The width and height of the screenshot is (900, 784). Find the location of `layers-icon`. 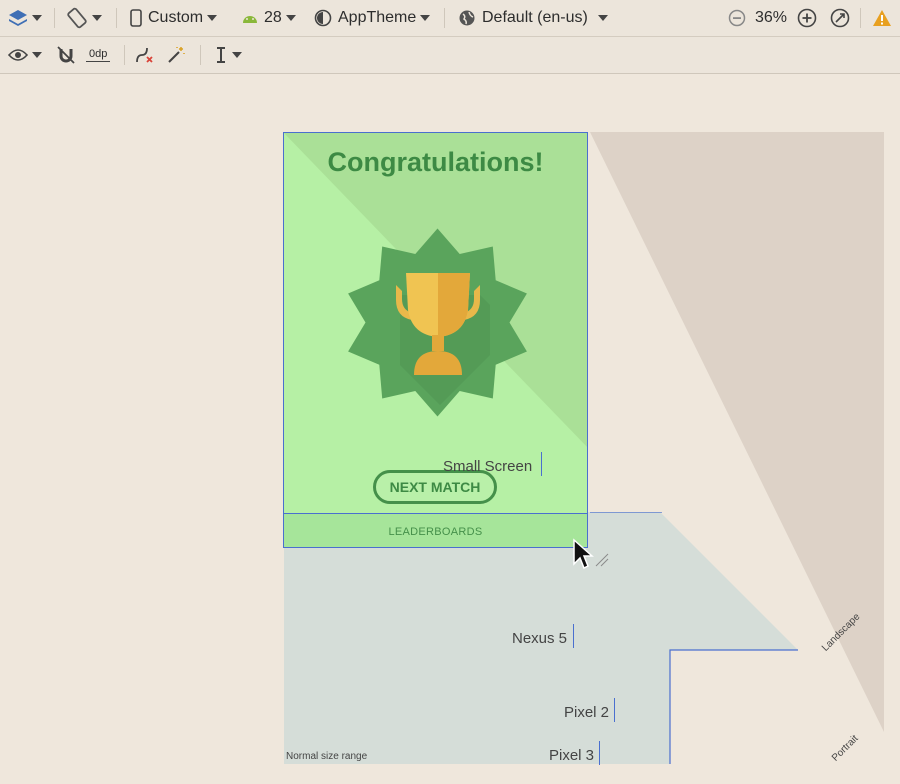

layers-icon is located at coordinates (18, 18).